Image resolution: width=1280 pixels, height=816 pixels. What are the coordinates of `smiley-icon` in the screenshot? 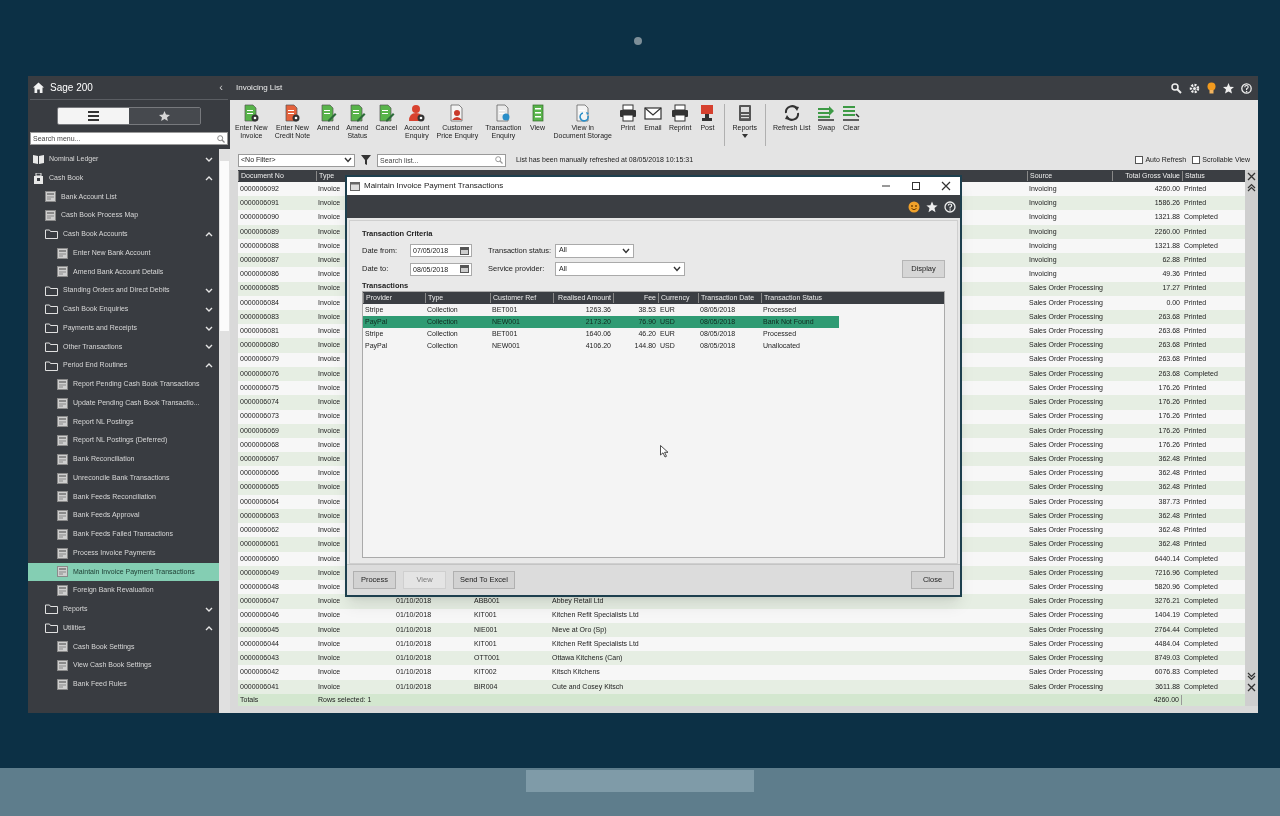 It's located at (914, 206).